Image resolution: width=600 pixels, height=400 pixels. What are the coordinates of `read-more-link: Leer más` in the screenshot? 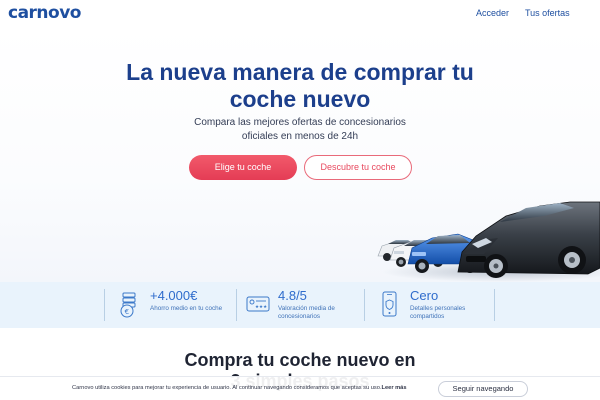 It's located at (394, 388).